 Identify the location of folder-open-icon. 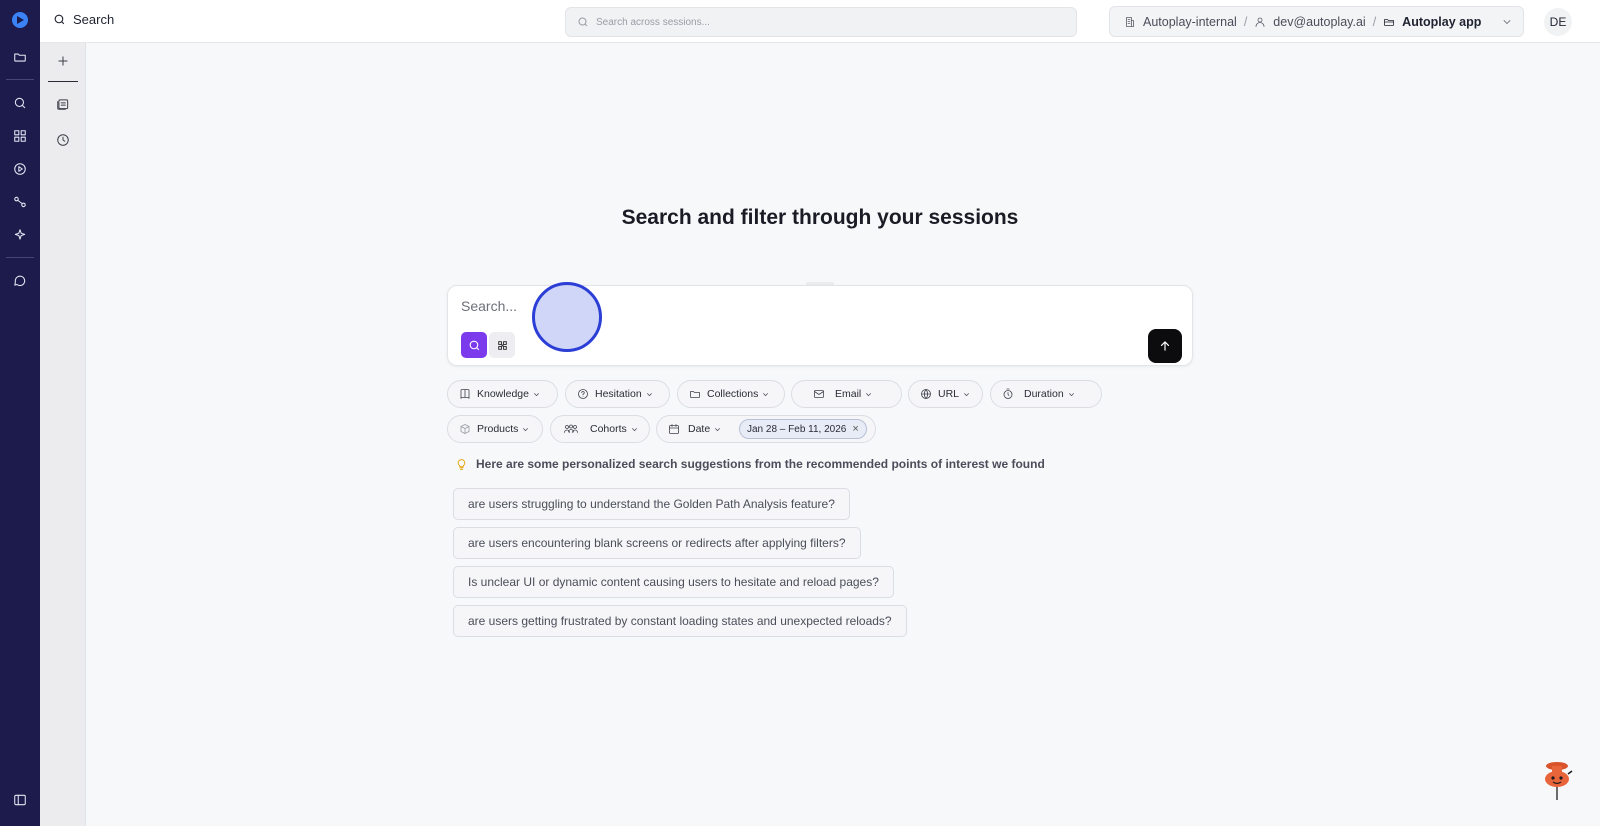
(1389, 22).